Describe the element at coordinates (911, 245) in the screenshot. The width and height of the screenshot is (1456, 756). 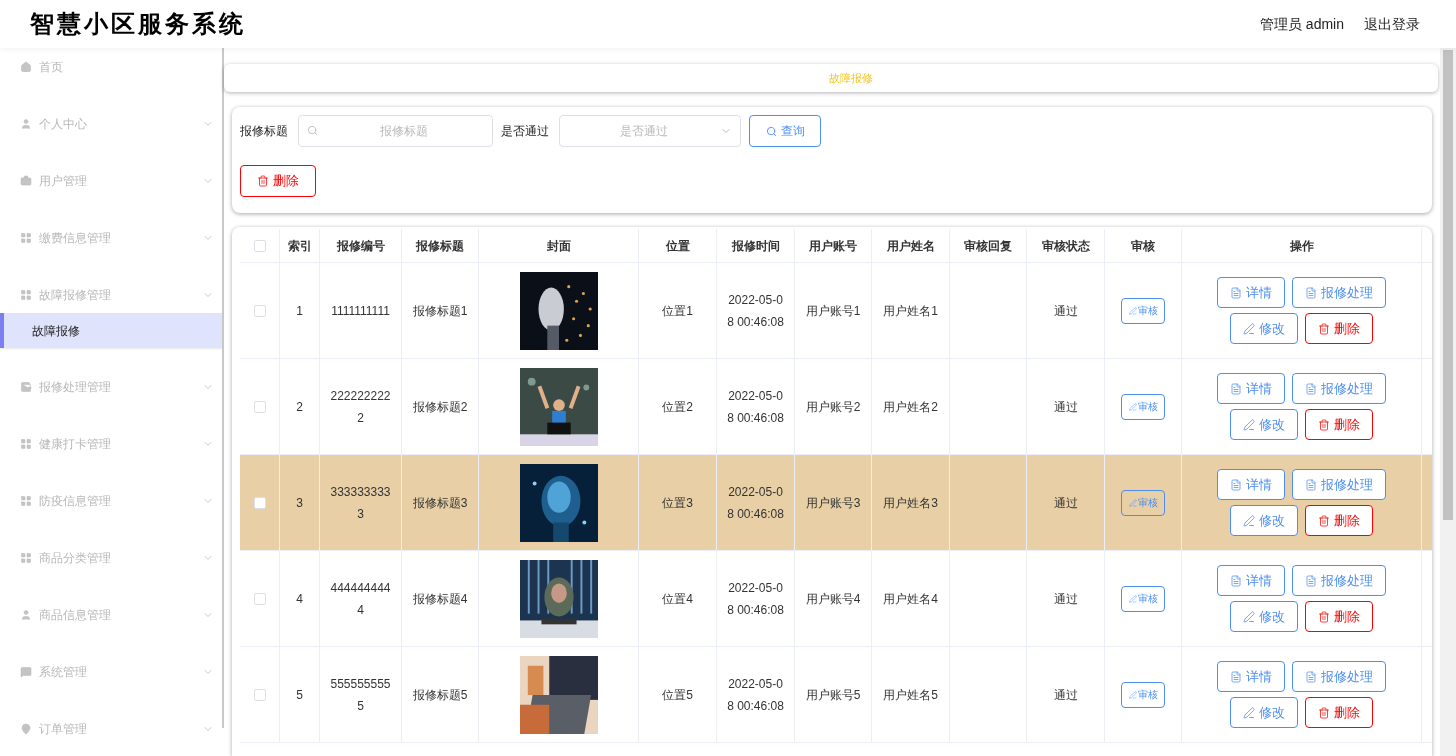
I see `column-header: 用户姓名` at that location.